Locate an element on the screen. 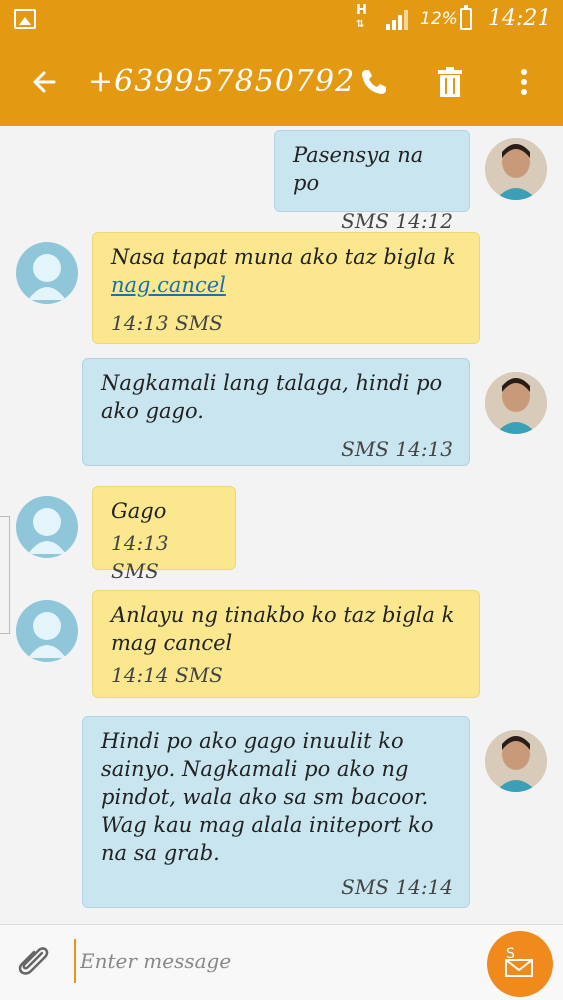  compose-bar: S is located at coordinates (281, 962).